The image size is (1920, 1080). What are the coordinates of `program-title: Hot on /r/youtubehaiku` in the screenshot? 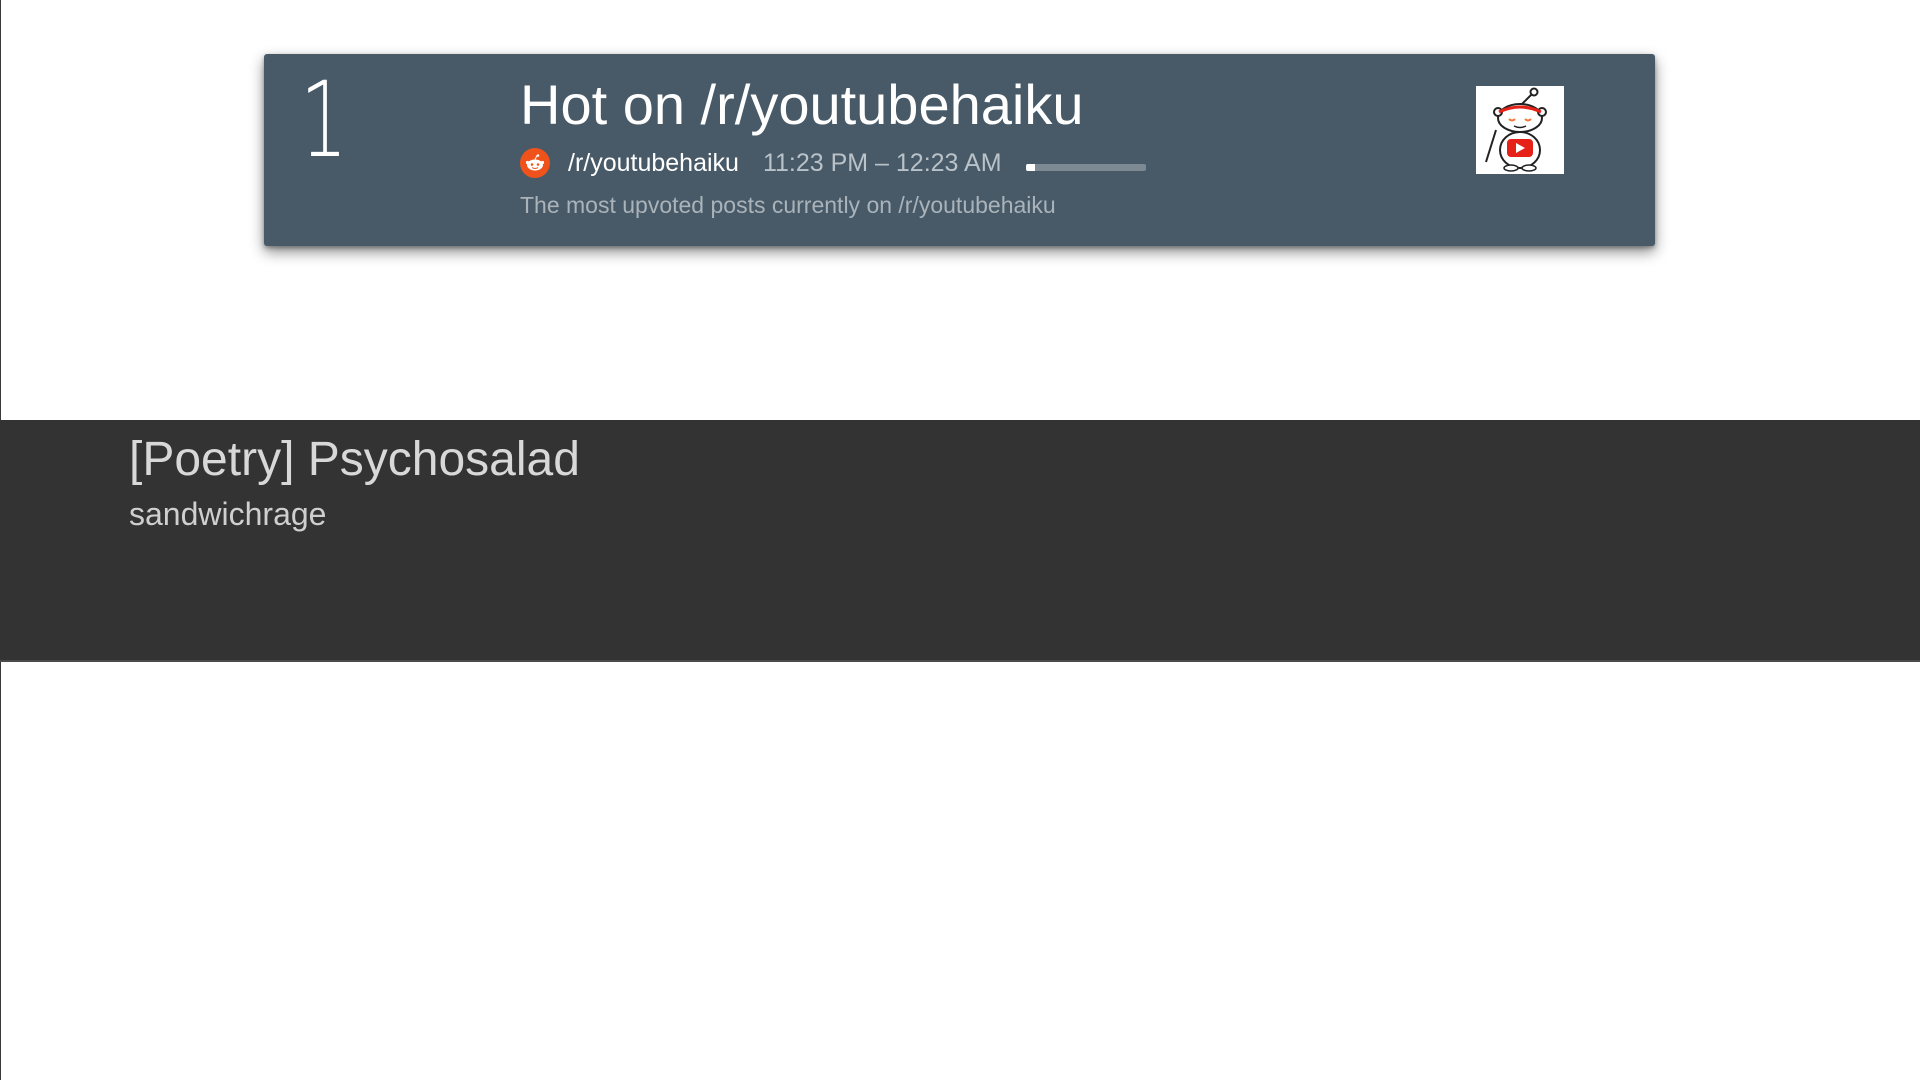 It's located at (802, 104).